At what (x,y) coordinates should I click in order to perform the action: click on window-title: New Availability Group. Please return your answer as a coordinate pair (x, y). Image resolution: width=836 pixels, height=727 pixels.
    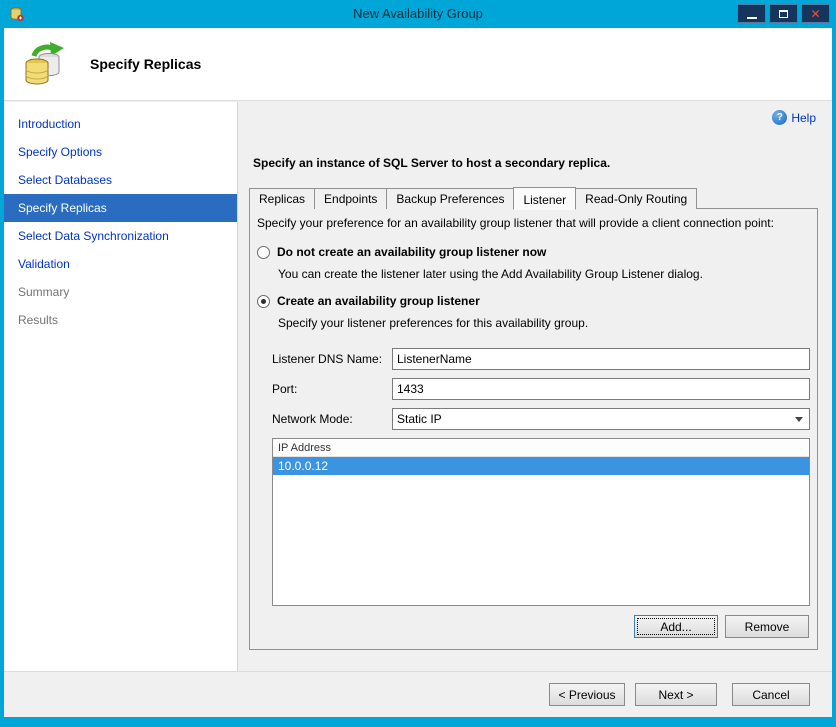
    Looking at the image, I should click on (418, 13).